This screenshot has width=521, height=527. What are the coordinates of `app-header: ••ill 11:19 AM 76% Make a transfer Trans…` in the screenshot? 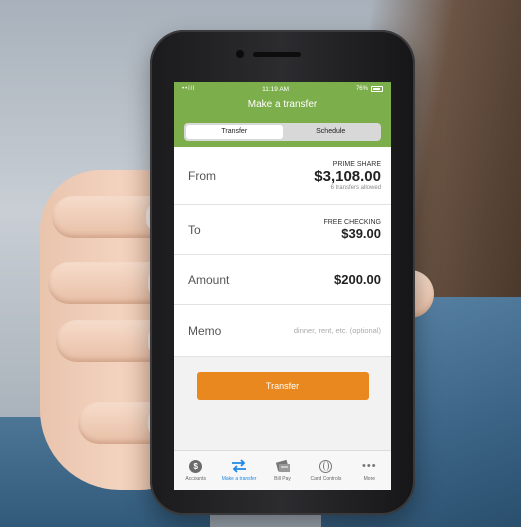 It's located at (282, 114).